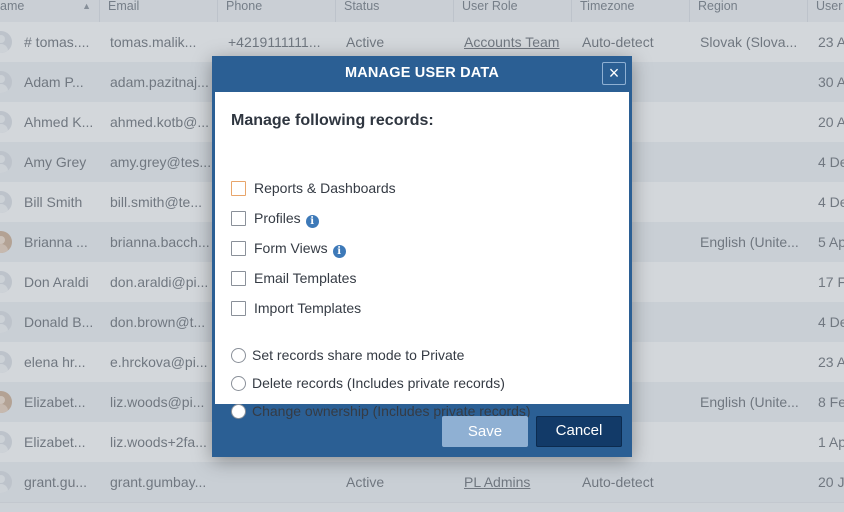 Image resolution: width=844 pixels, height=512 pixels. Describe the element at coordinates (308, 308) in the screenshot. I see `checkbox-label: Import Templates` at that location.